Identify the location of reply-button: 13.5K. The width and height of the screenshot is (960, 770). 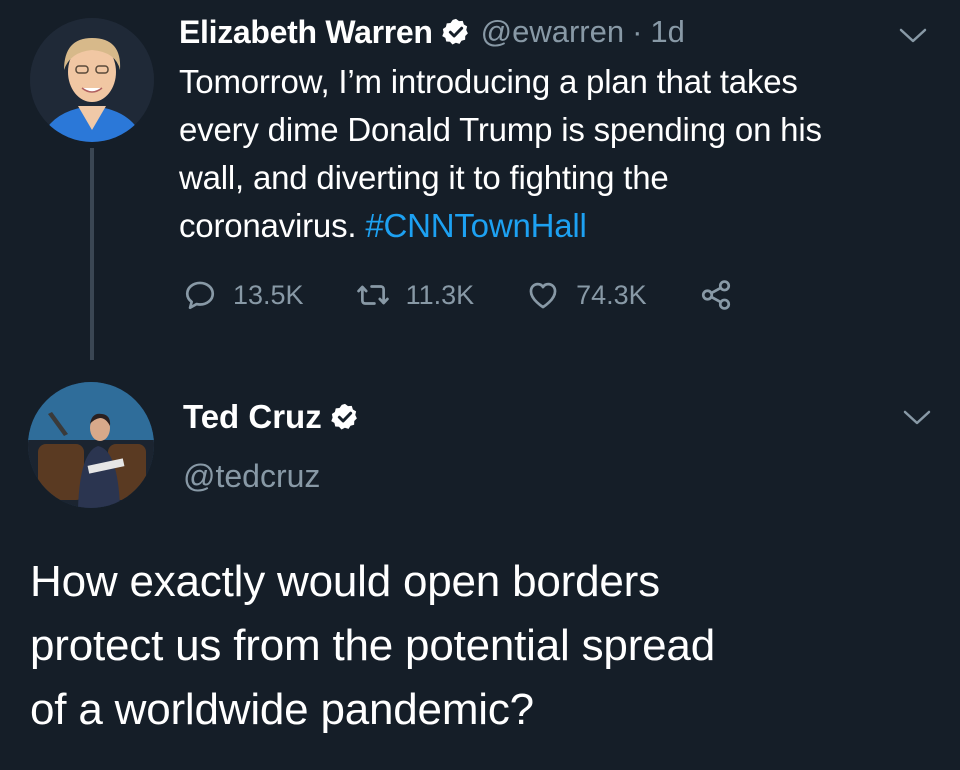
(243, 295).